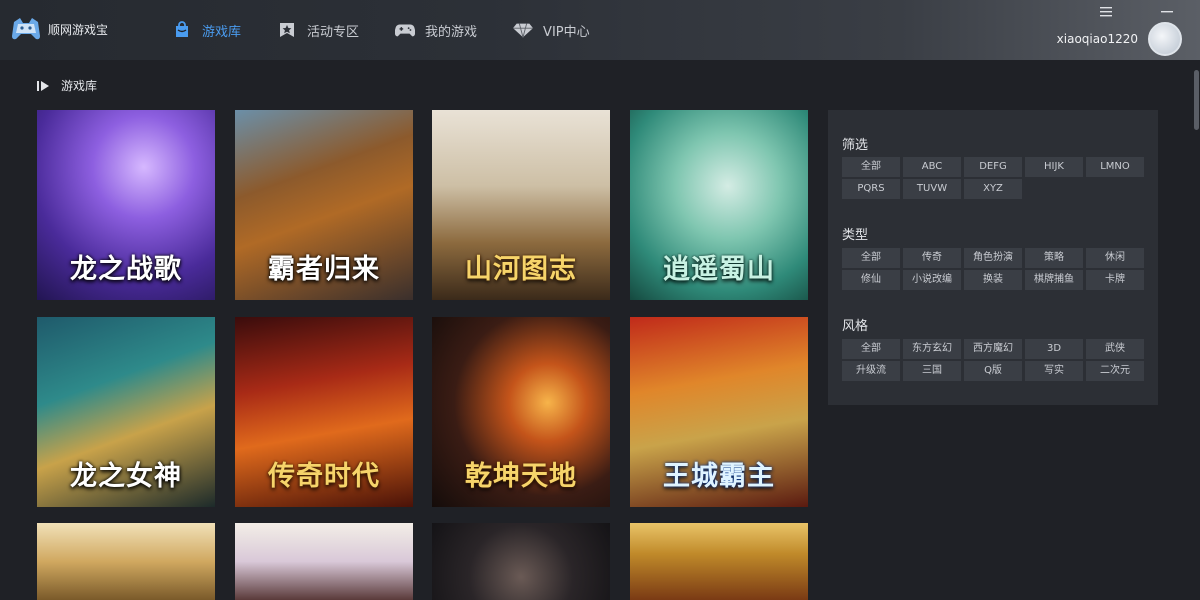 This screenshot has height=600, width=1200. What do you see at coordinates (1054, 349) in the screenshot?
I see `filter-chip: 3D` at bounding box center [1054, 349].